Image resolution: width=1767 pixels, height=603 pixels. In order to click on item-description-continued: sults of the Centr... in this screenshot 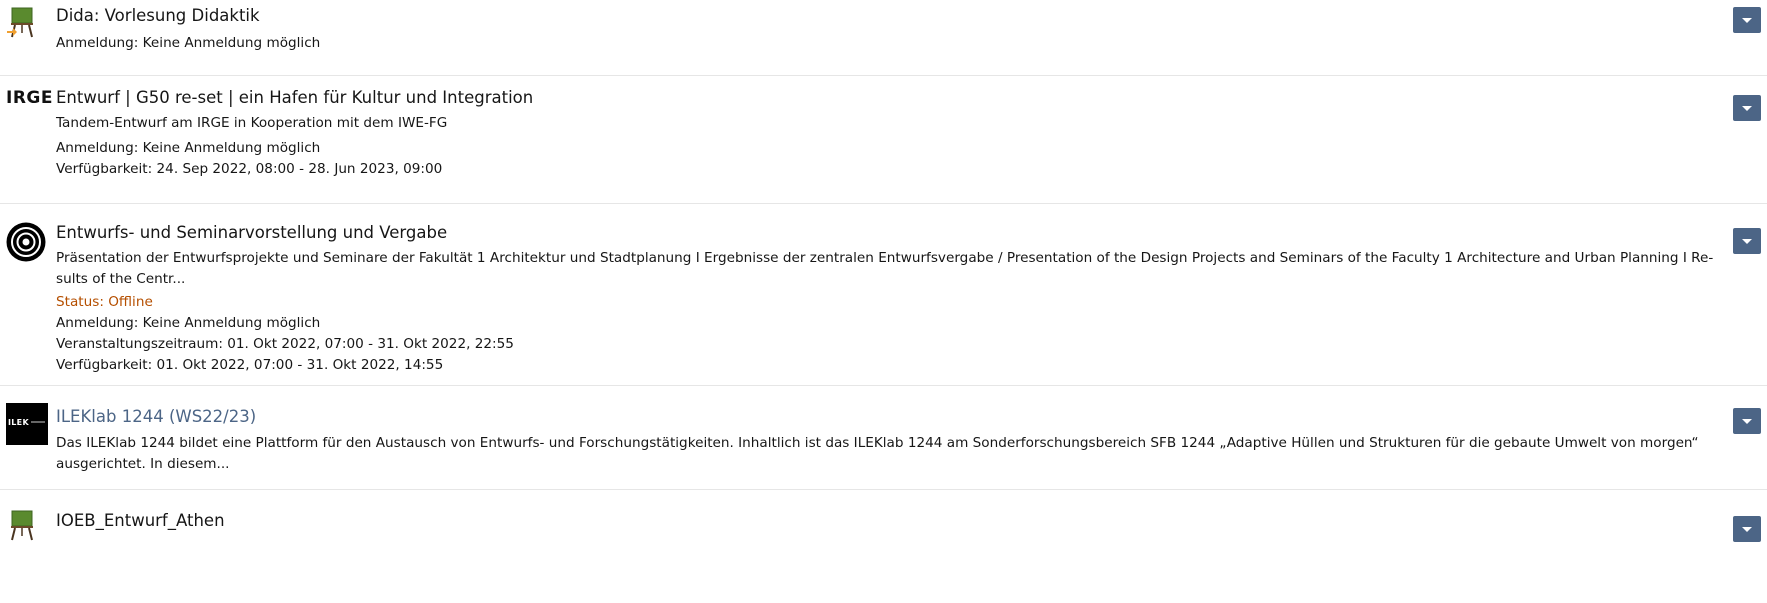, I will do `click(121, 279)`.